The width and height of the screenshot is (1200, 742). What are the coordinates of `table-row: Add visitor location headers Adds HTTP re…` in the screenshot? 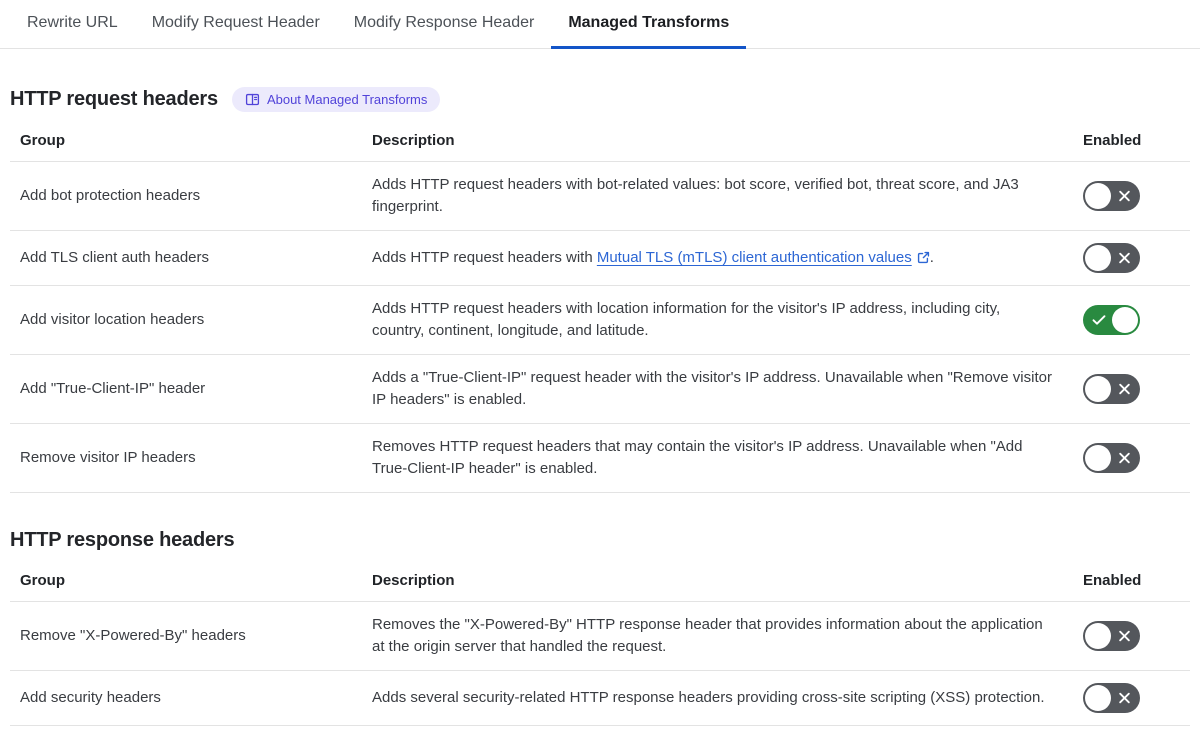 It's located at (600, 320).